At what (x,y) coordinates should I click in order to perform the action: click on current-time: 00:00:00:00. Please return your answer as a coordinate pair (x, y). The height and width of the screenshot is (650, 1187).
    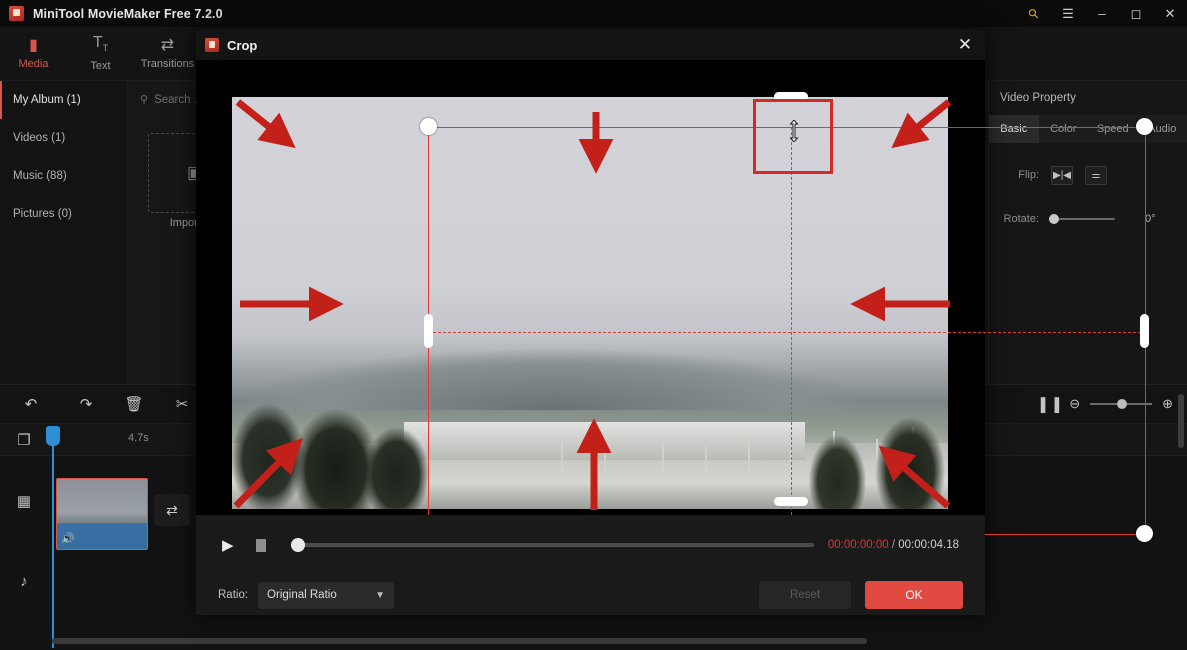
    Looking at the image, I should click on (858, 545).